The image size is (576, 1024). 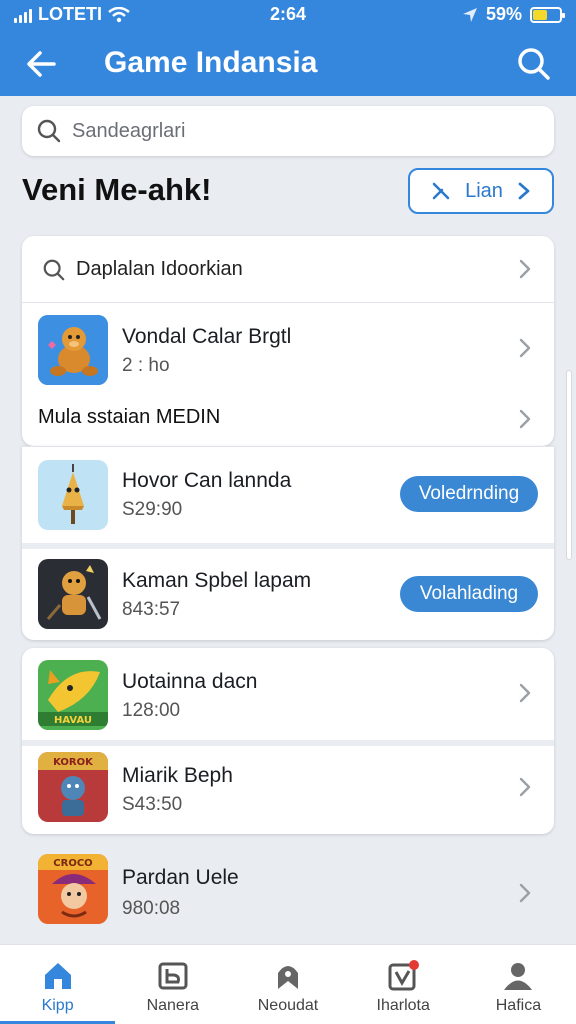 I want to click on featured-search-row: Daplalan Idoorkian, so click(x=288, y=269).